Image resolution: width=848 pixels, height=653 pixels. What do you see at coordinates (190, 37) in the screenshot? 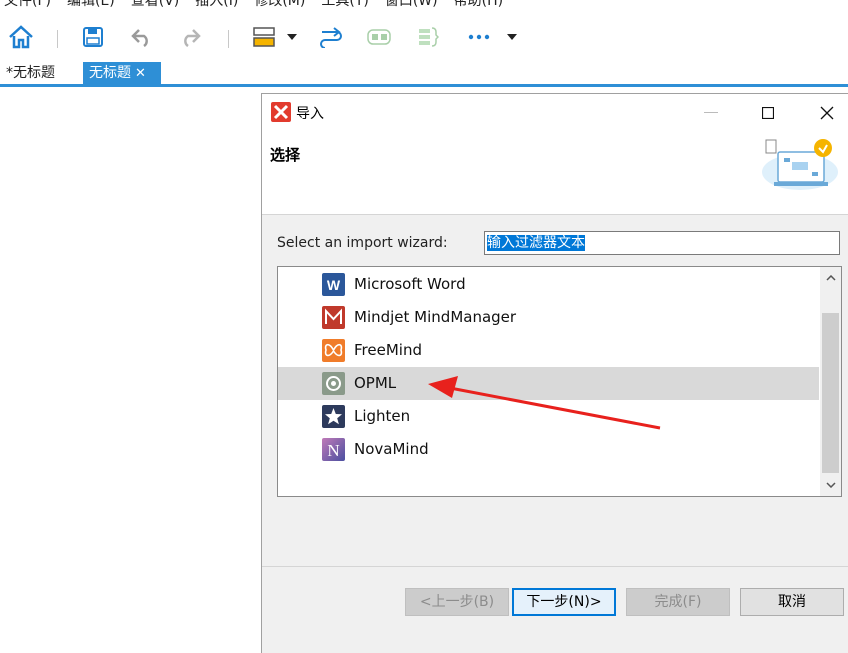
I see `redo-icon` at bounding box center [190, 37].